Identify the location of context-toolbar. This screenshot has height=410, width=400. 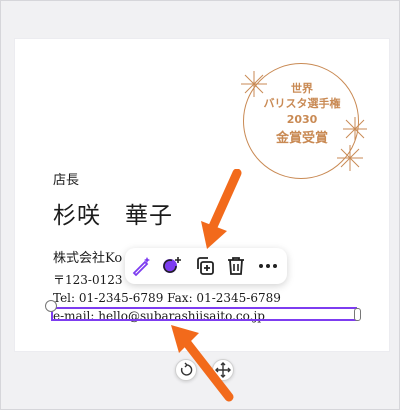
(206, 266).